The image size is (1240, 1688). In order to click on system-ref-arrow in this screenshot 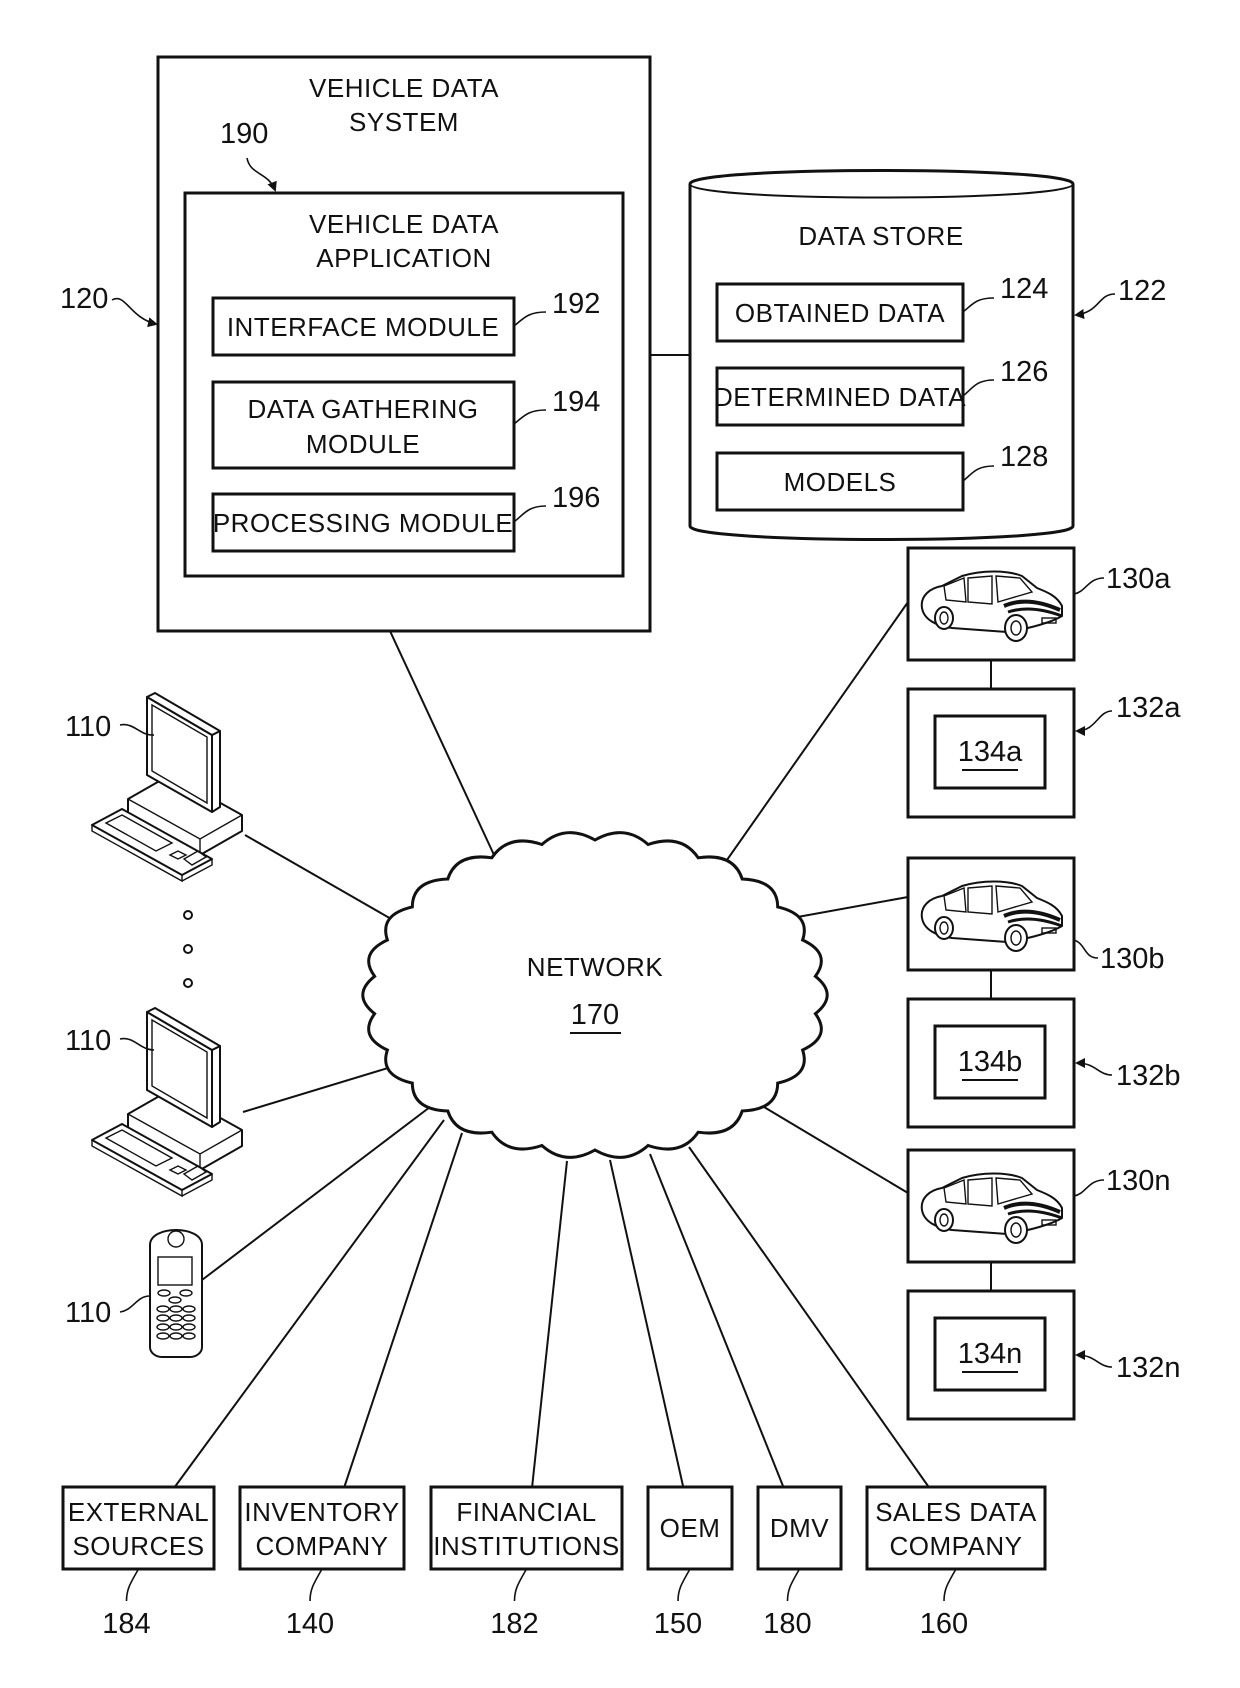, I will do `click(134, 312)`.